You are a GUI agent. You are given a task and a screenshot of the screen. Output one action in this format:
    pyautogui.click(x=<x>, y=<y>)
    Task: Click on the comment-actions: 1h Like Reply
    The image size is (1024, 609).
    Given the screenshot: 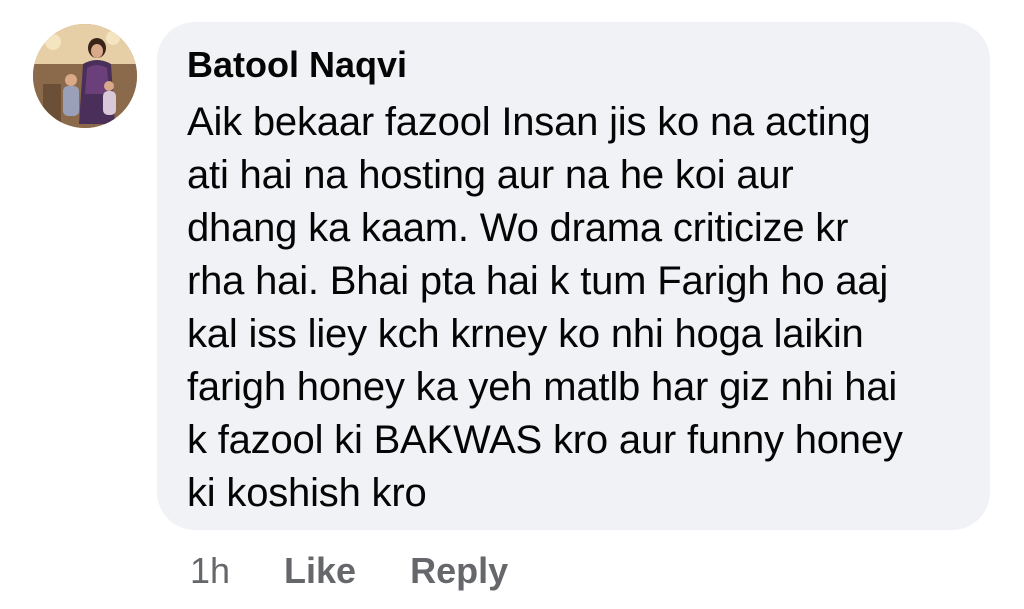 What is the action you would take?
    pyautogui.click(x=349, y=571)
    